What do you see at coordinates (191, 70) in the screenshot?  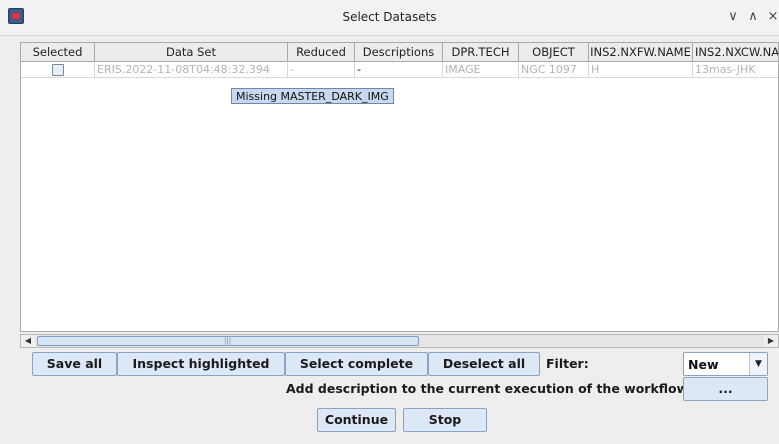 I see `cell-data-set: ERIS.2022-11-08T04:48:32.394` at bounding box center [191, 70].